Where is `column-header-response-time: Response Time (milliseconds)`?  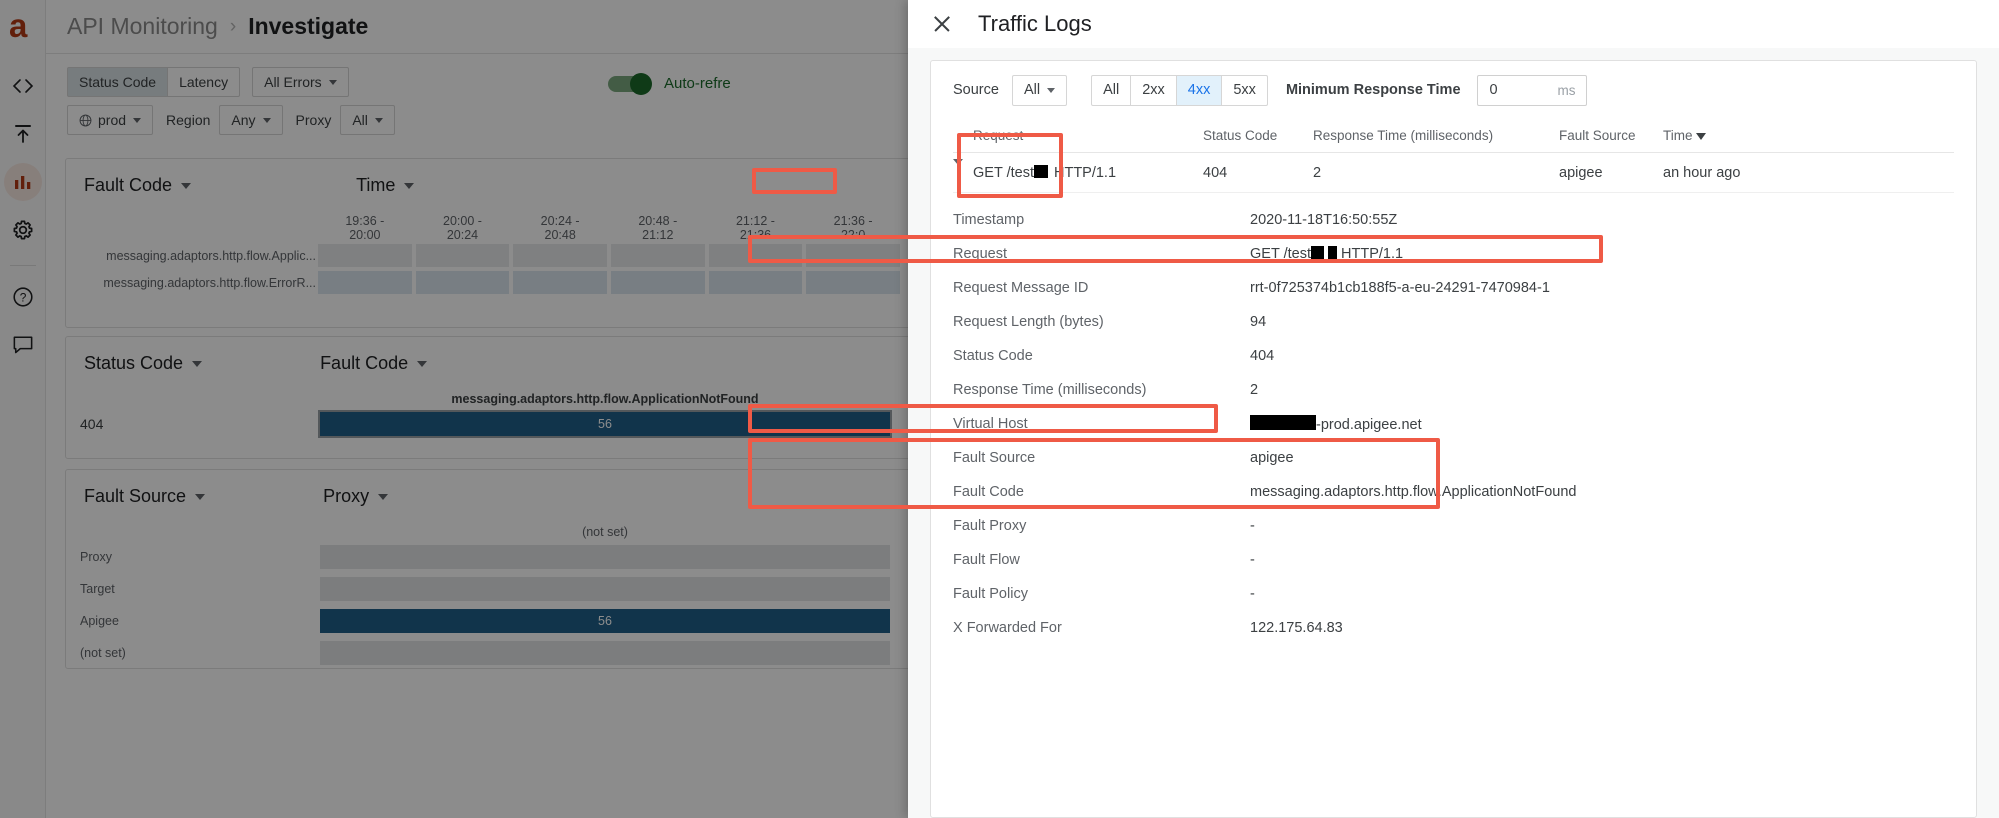 column-header-response-time: Response Time (milliseconds) is located at coordinates (1436, 135).